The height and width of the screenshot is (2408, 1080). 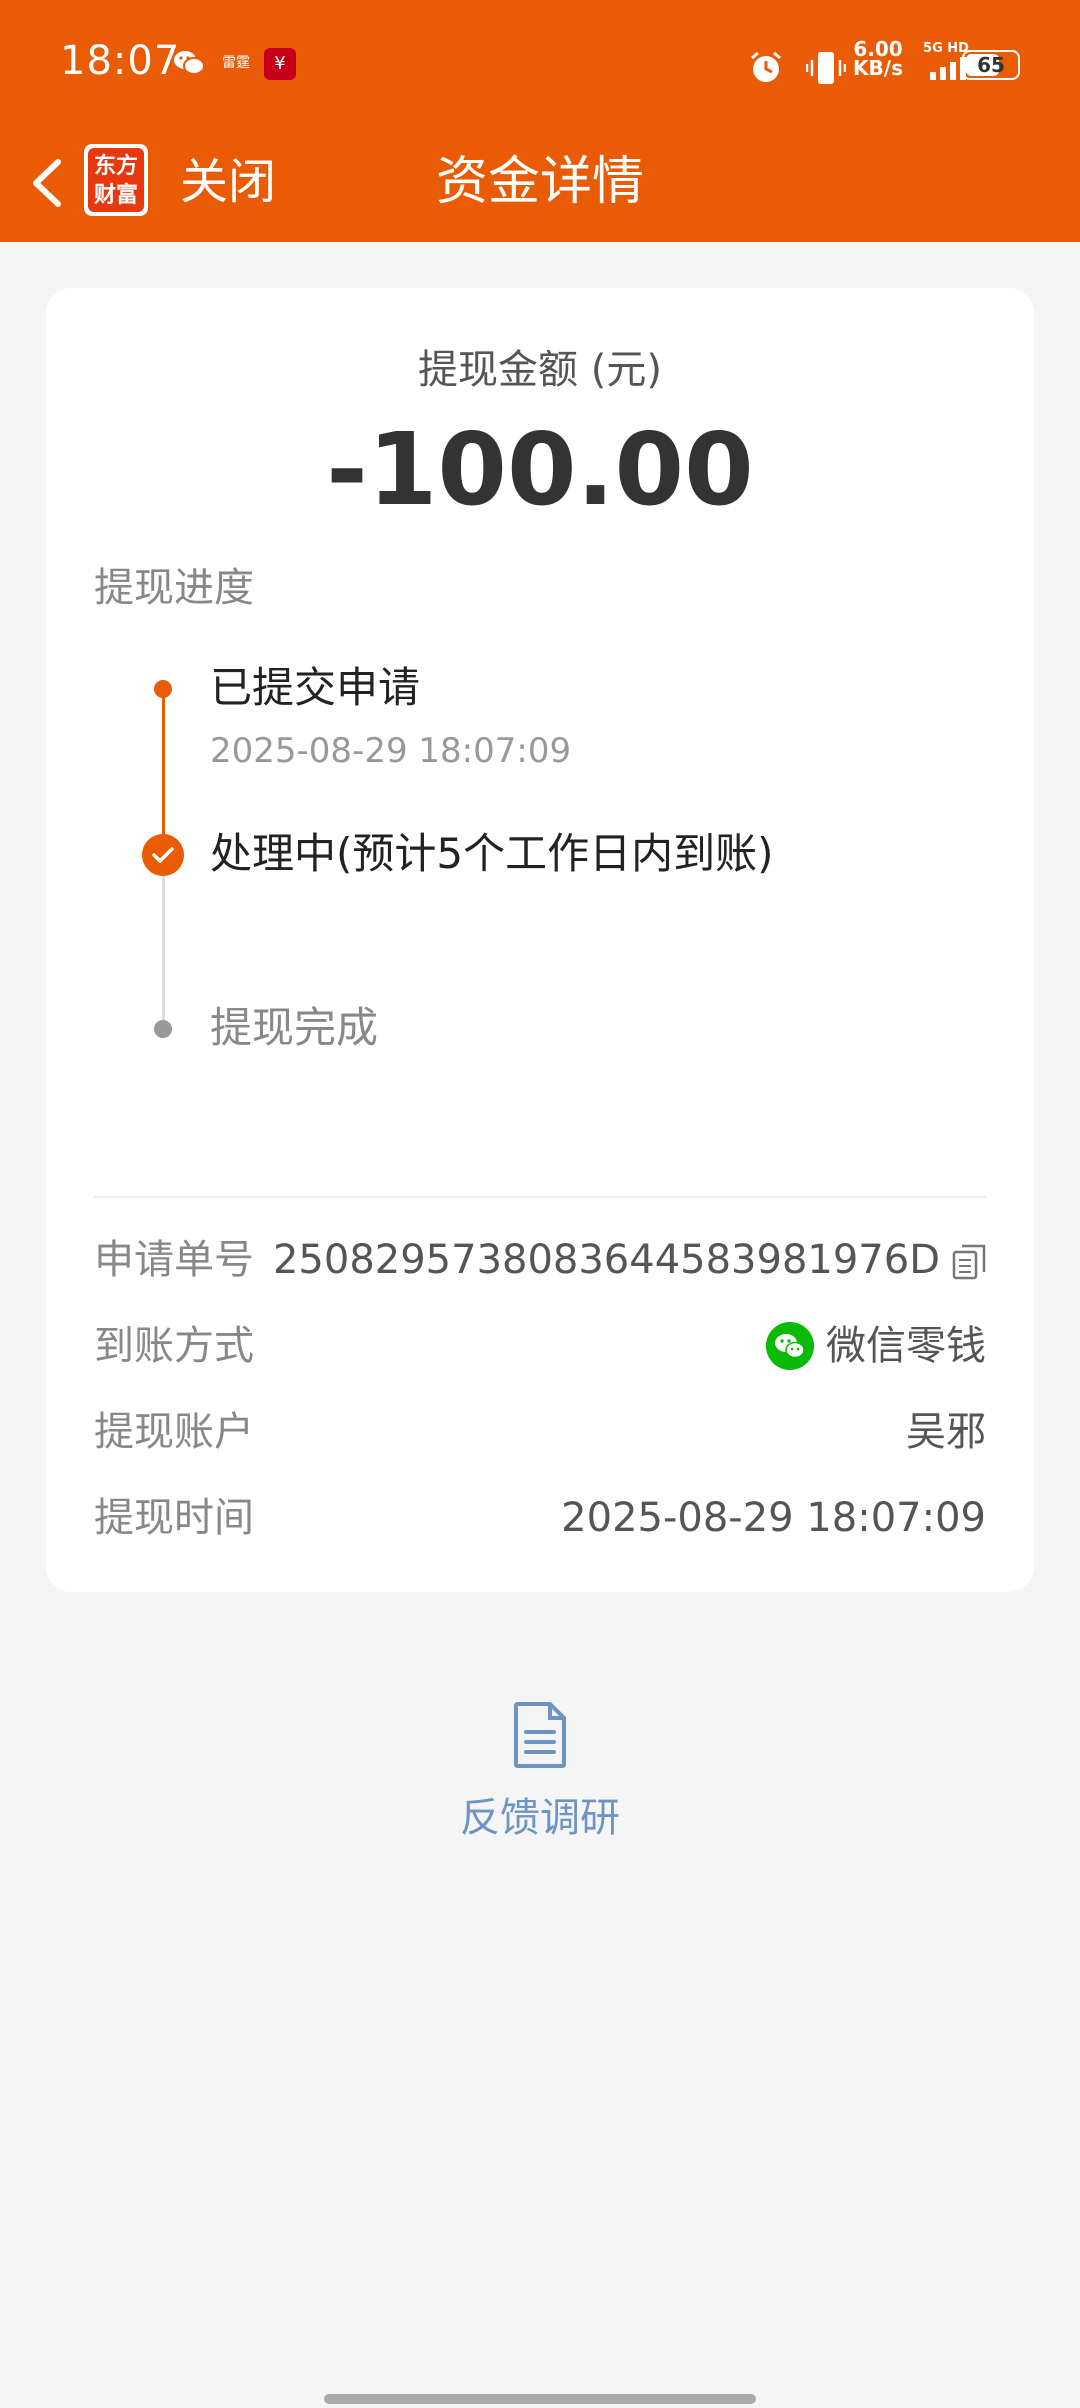 I want to click on wechat-icon, so click(x=790, y=1346).